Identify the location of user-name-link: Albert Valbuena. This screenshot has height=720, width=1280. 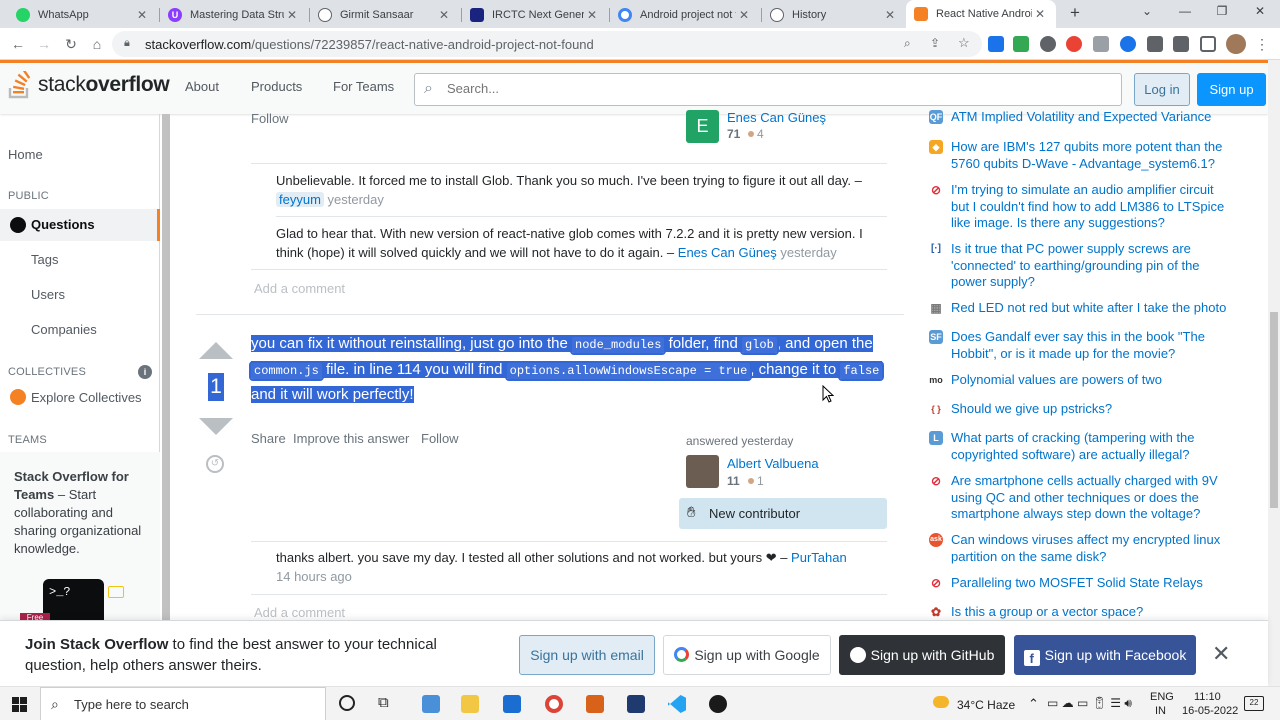
(773, 463).